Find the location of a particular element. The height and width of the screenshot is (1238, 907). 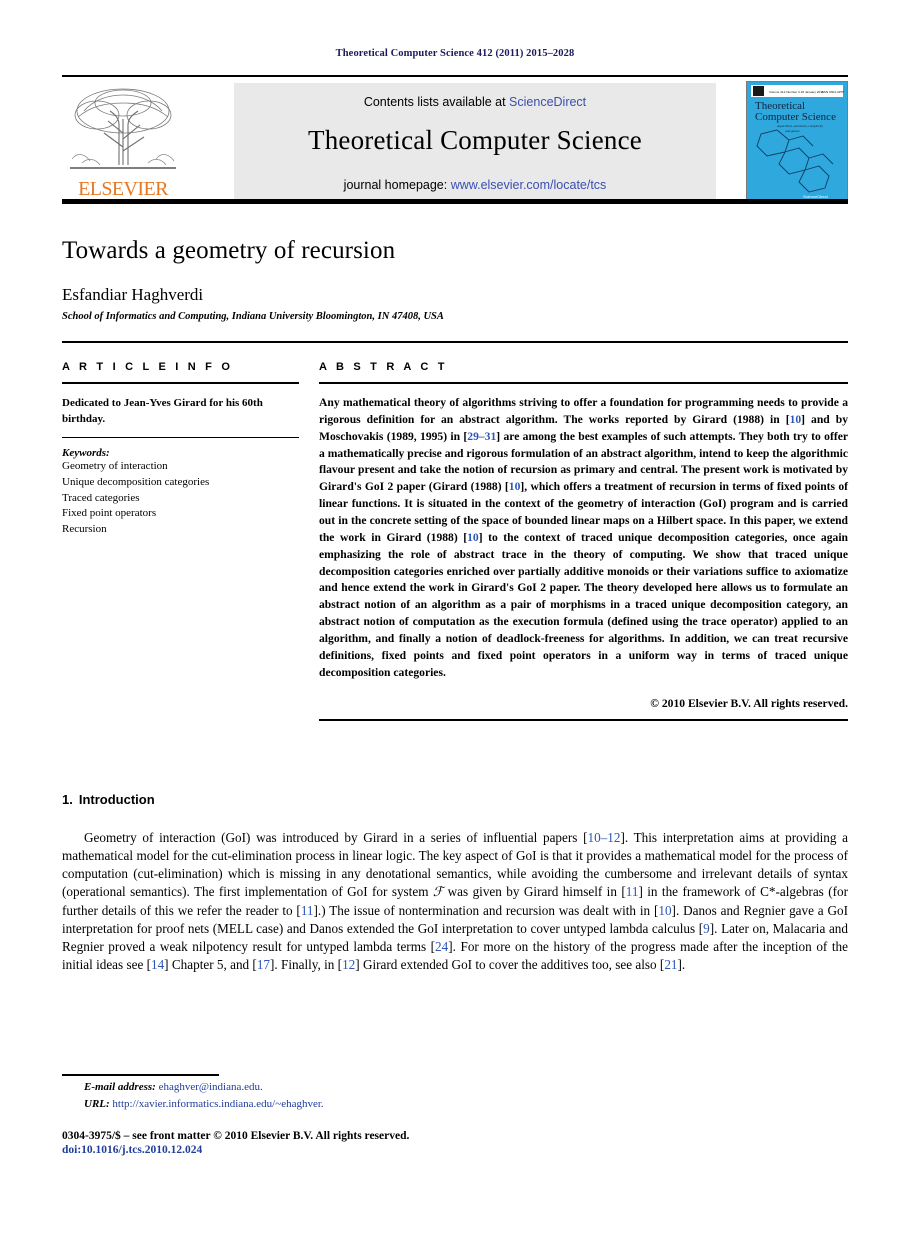

list-item: Geometry of interaction is located at coordinates (115, 466).